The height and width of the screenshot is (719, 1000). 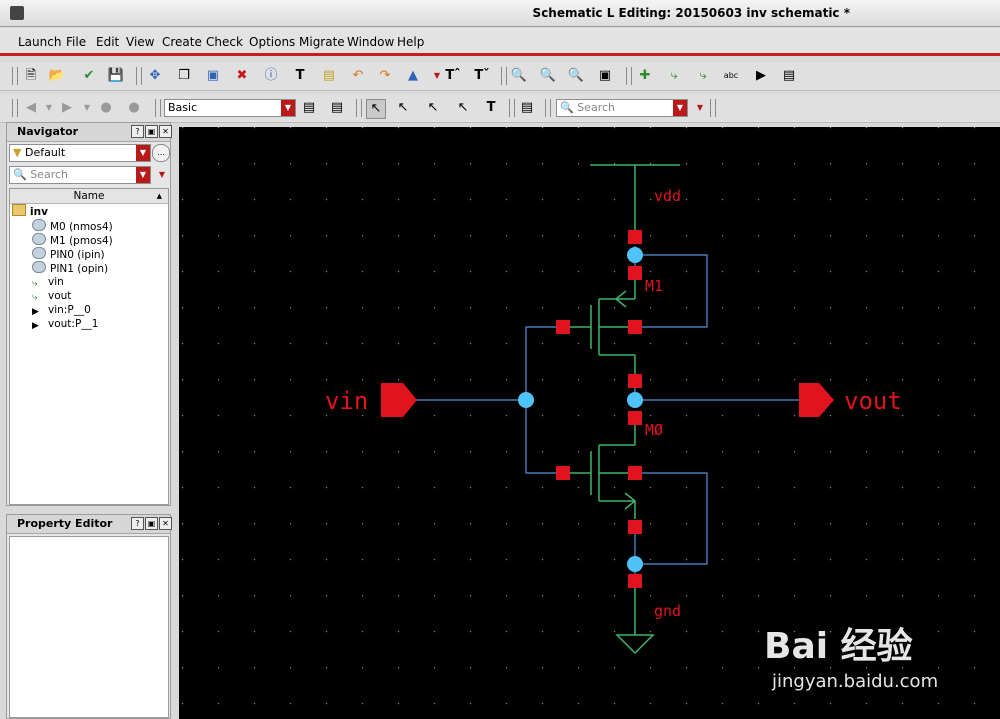 What do you see at coordinates (413, 76) in the screenshot?
I see `descend-icon: ▲` at bounding box center [413, 76].